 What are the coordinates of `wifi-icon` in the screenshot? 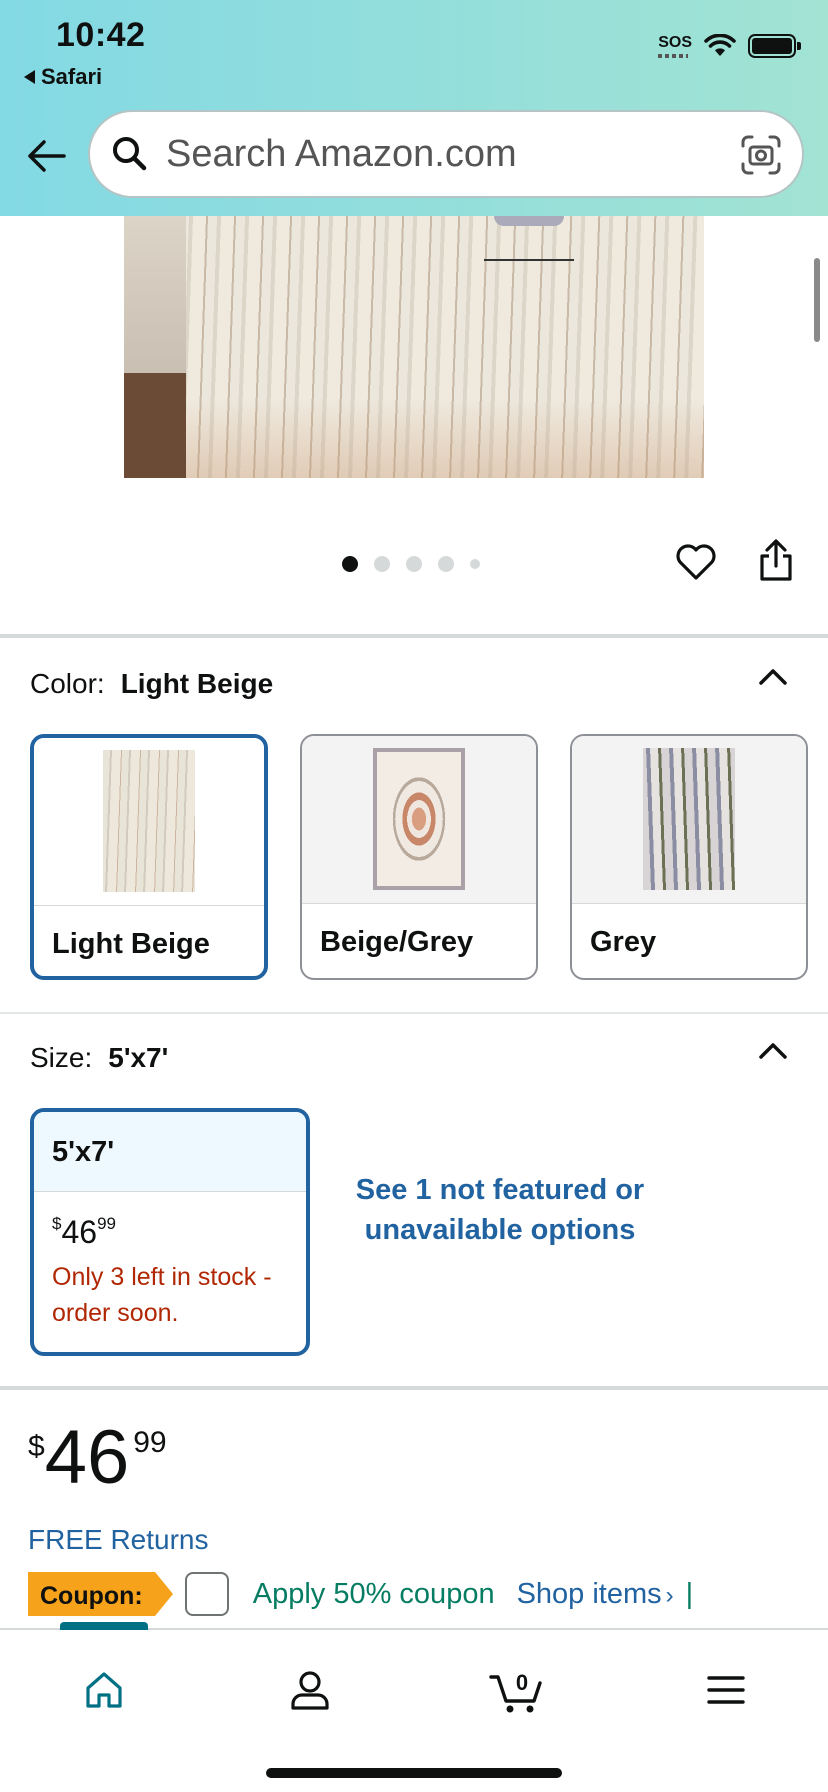 It's located at (720, 45).